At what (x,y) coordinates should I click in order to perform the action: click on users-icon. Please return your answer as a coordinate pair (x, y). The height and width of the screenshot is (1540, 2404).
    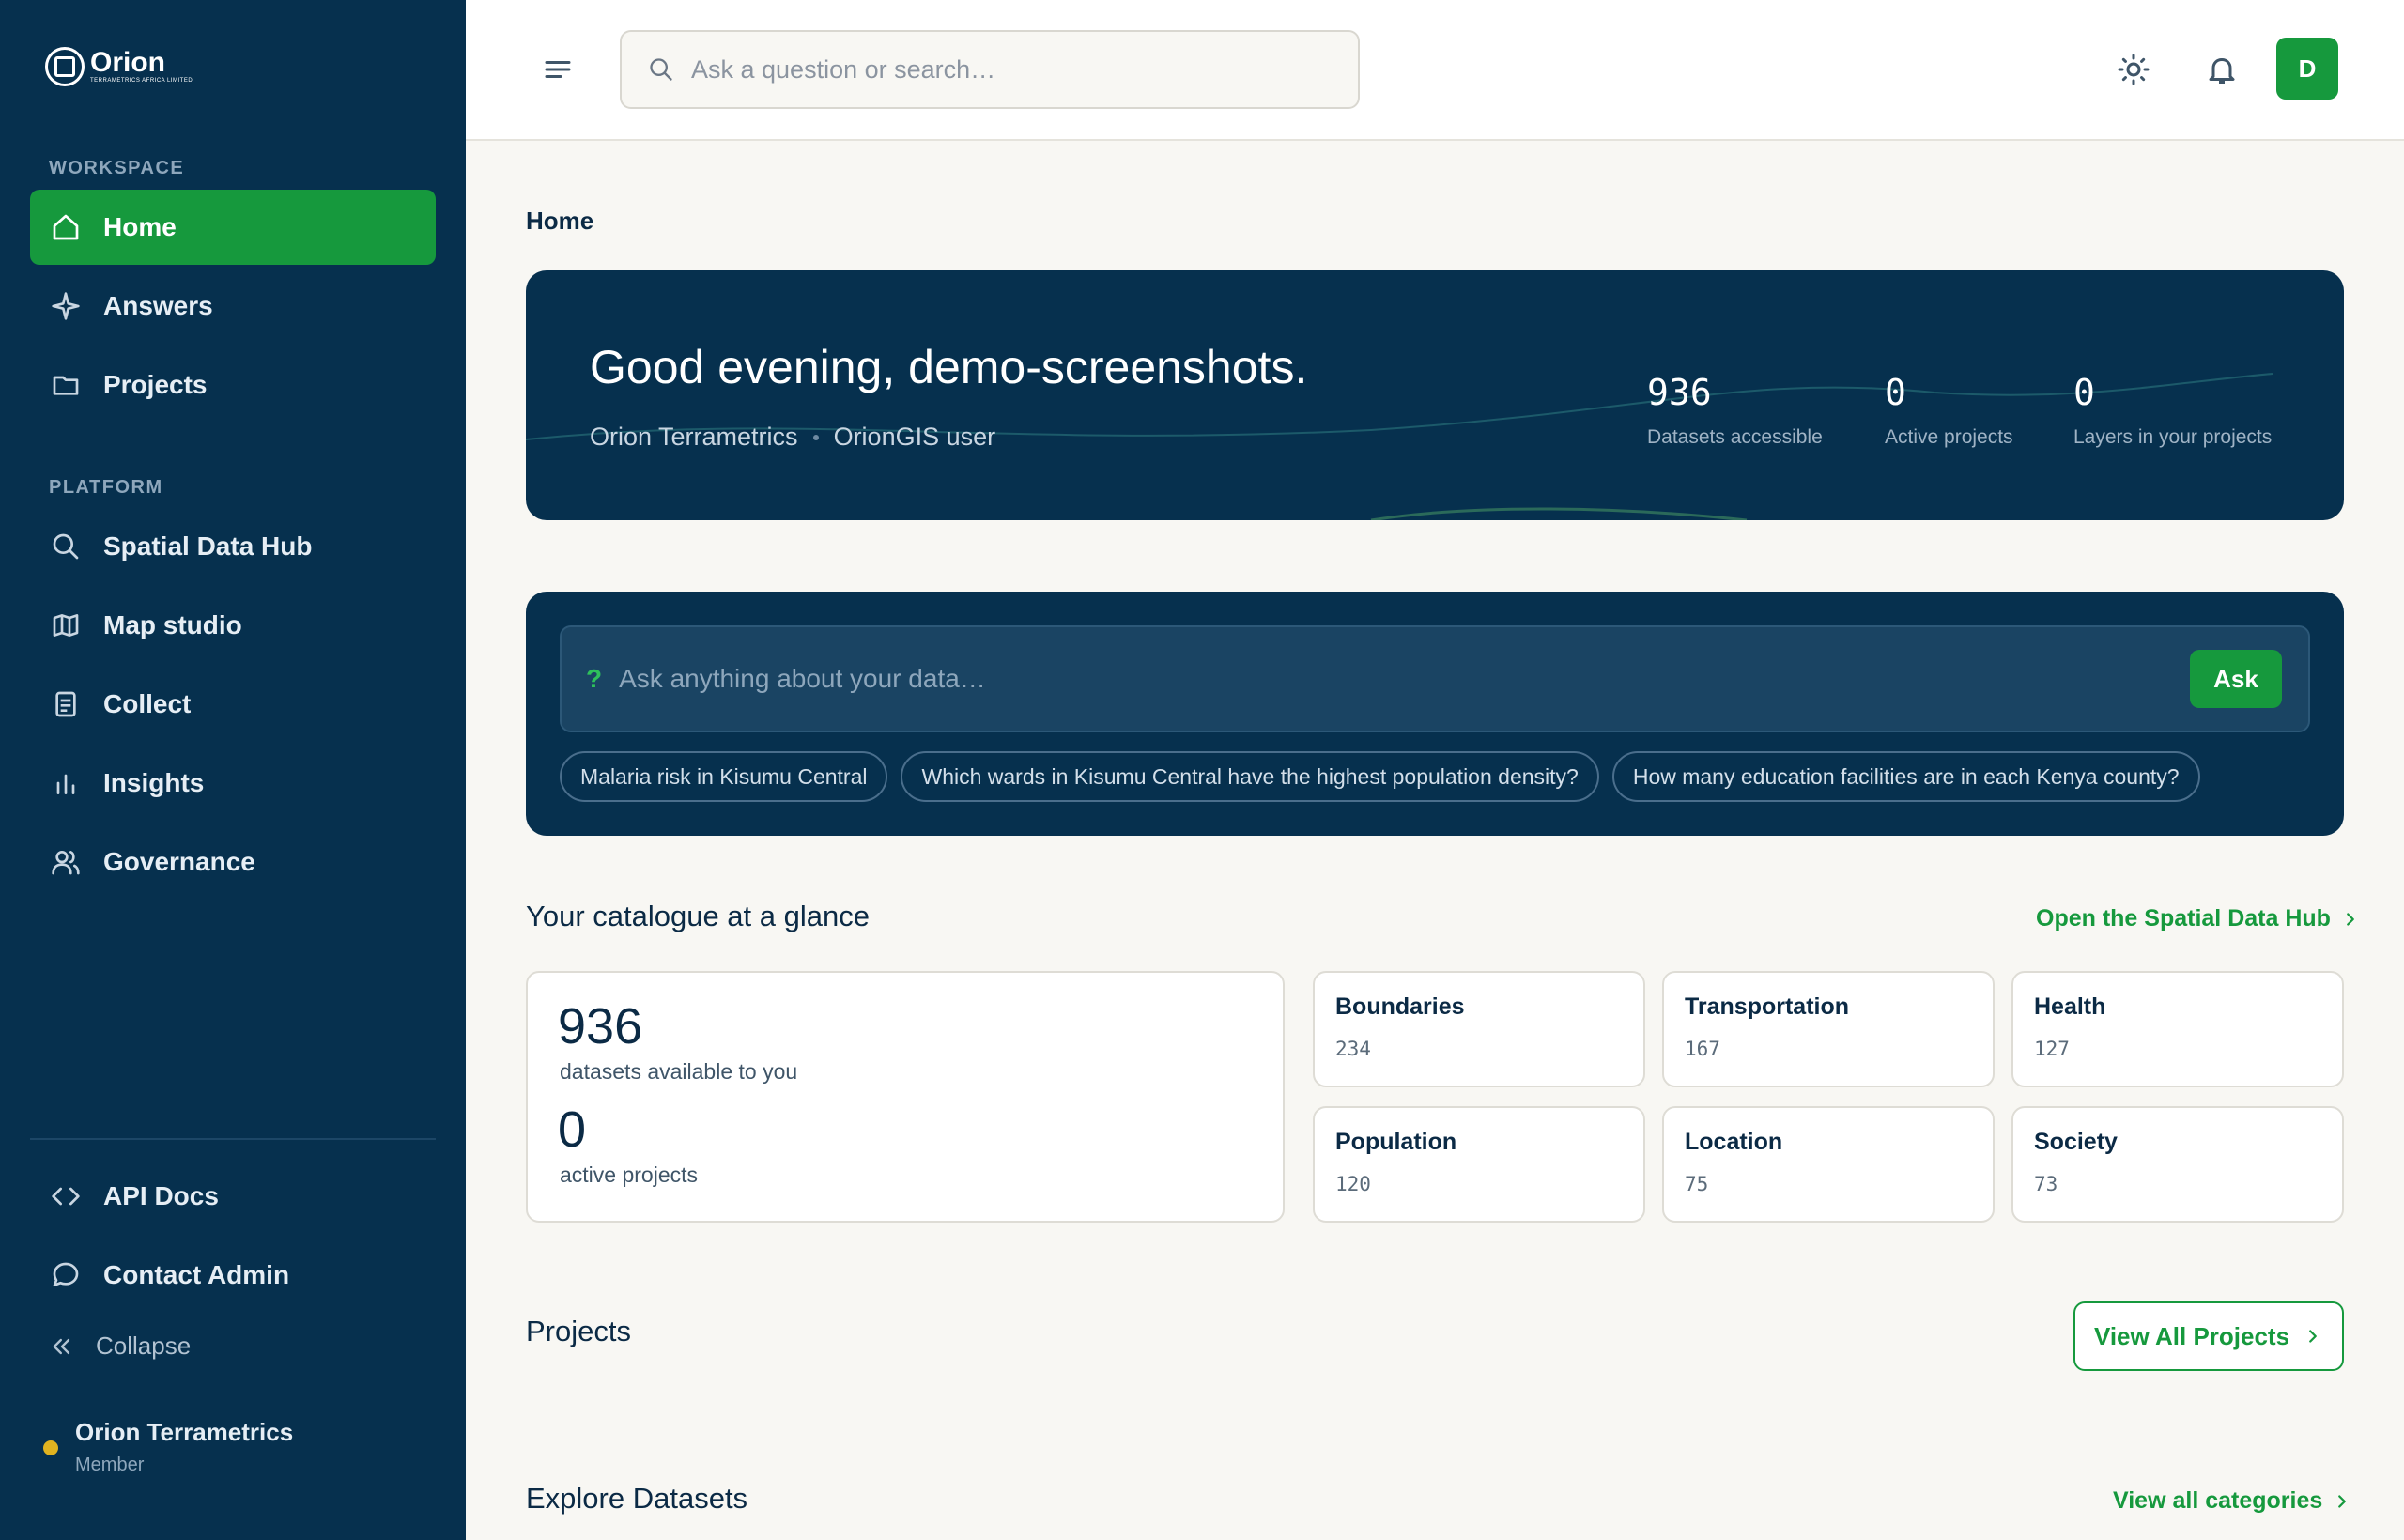
    Looking at the image, I should click on (66, 862).